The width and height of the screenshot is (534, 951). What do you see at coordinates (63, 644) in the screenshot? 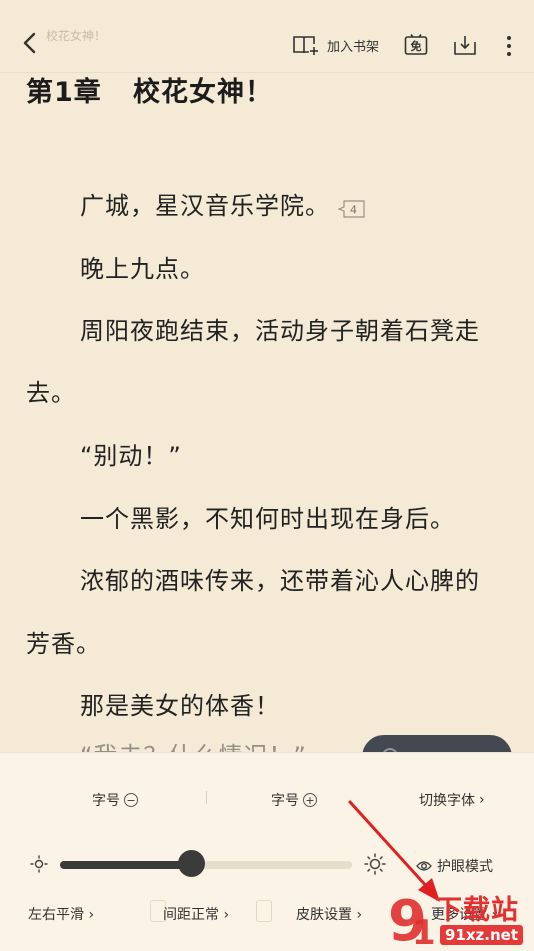
I see `paragraph-line: 芳香。` at bounding box center [63, 644].